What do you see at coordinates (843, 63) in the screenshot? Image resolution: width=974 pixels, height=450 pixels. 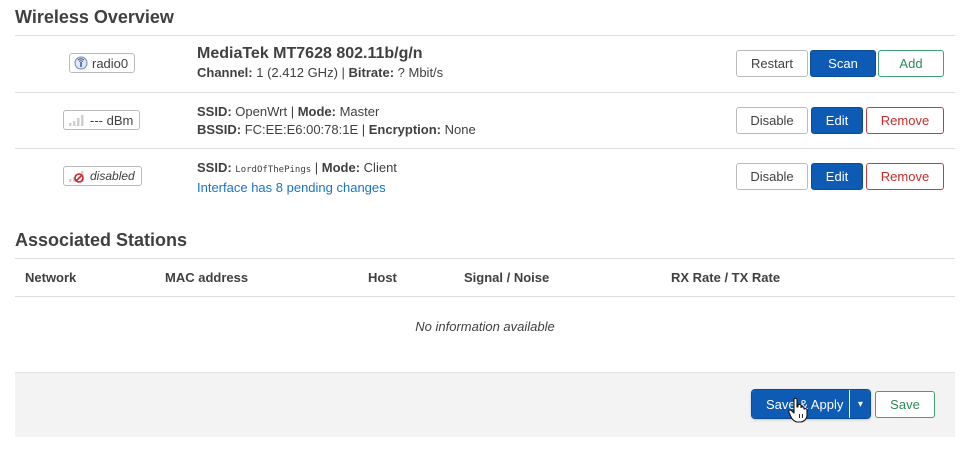 I see `scan-button: Scan` at bounding box center [843, 63].